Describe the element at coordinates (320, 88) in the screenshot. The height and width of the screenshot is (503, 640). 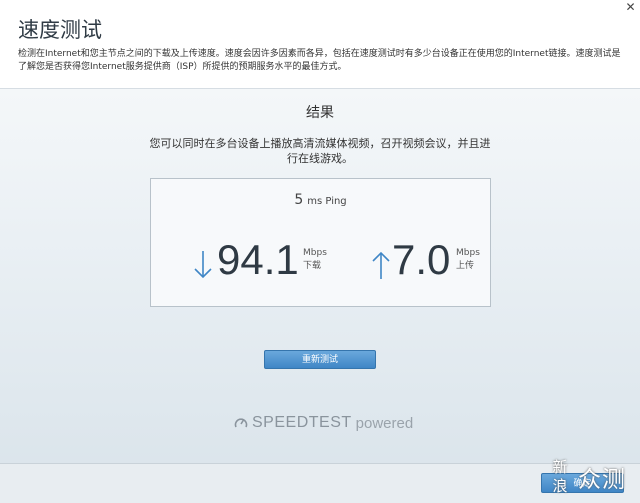
I see `header-divider` at that location.